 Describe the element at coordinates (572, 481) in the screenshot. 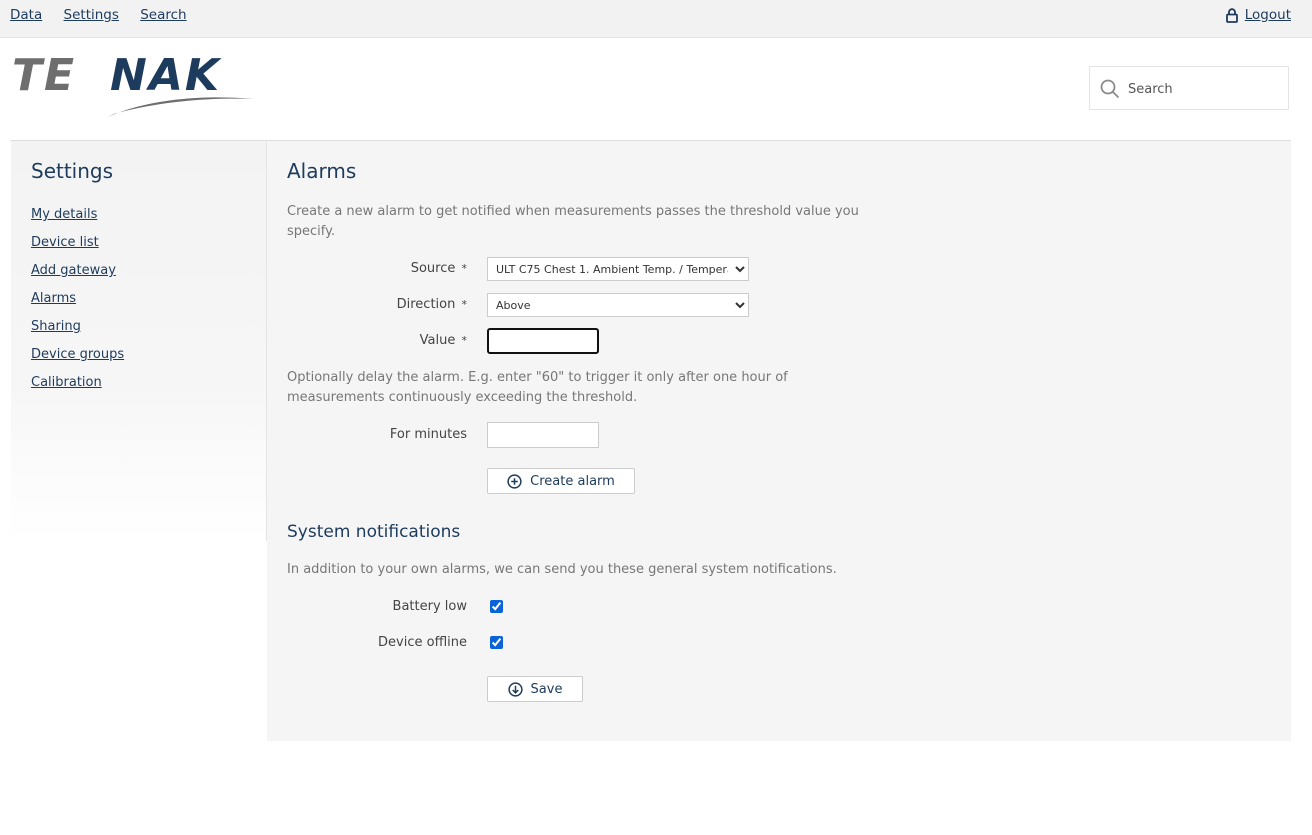

I see `create-alarm-label: Create alarm` at that location.